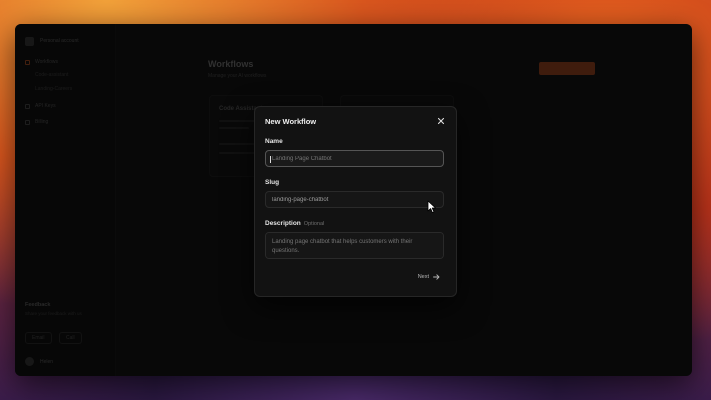  Describe the element at coordinates (436, 277) in the screenshot. I see `arrow-right-icon` at that location.